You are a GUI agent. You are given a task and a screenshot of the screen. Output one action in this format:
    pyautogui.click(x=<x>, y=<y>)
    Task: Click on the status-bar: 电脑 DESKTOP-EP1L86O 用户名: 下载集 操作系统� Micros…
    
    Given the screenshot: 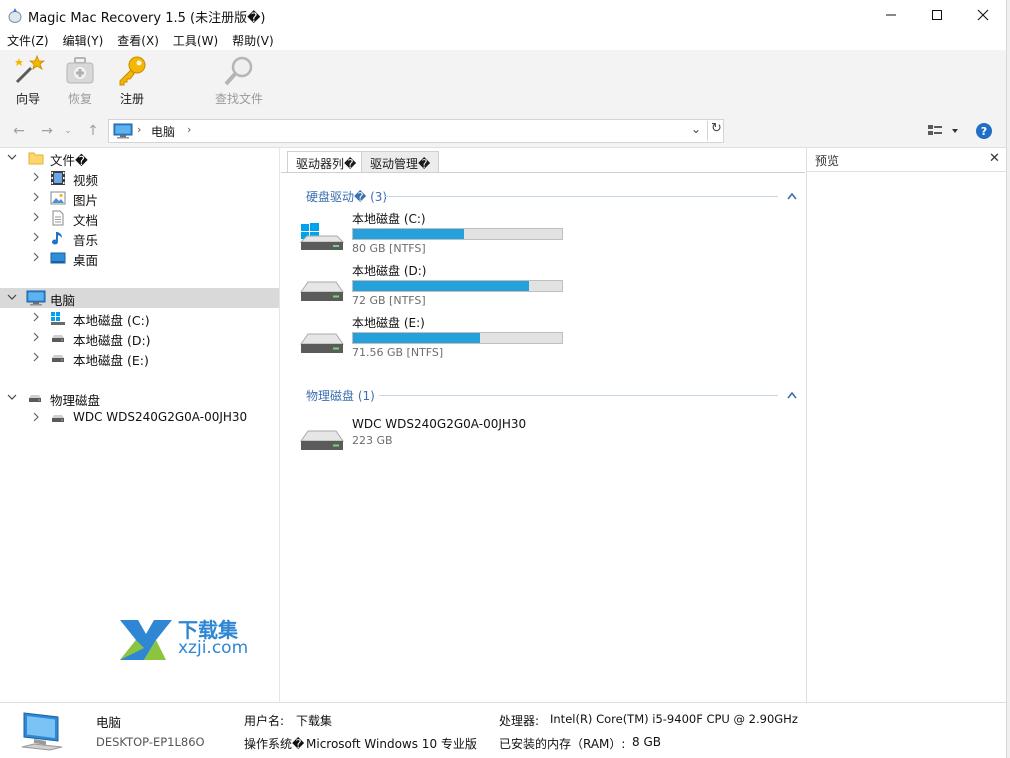 What is the action you would take?
    pyautogui.click(x=503, y=730)
    